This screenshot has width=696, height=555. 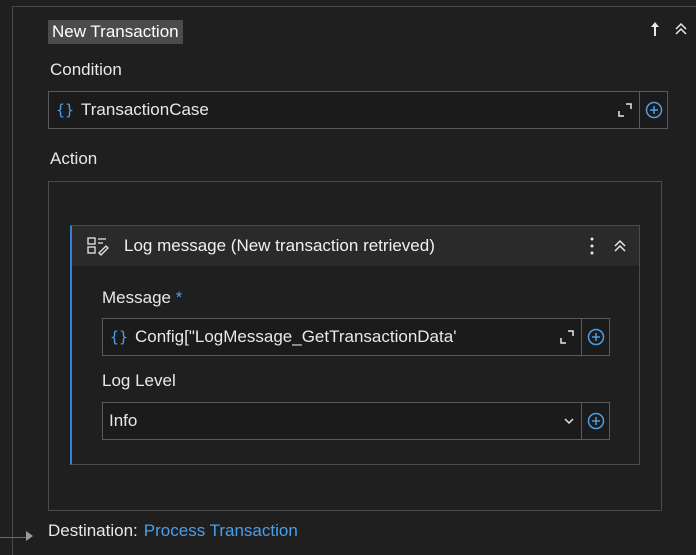 What do you see at coordinates (333, 421) in the screenshot?
I see `log-level-value: Info` at bounding box center [333, 421].